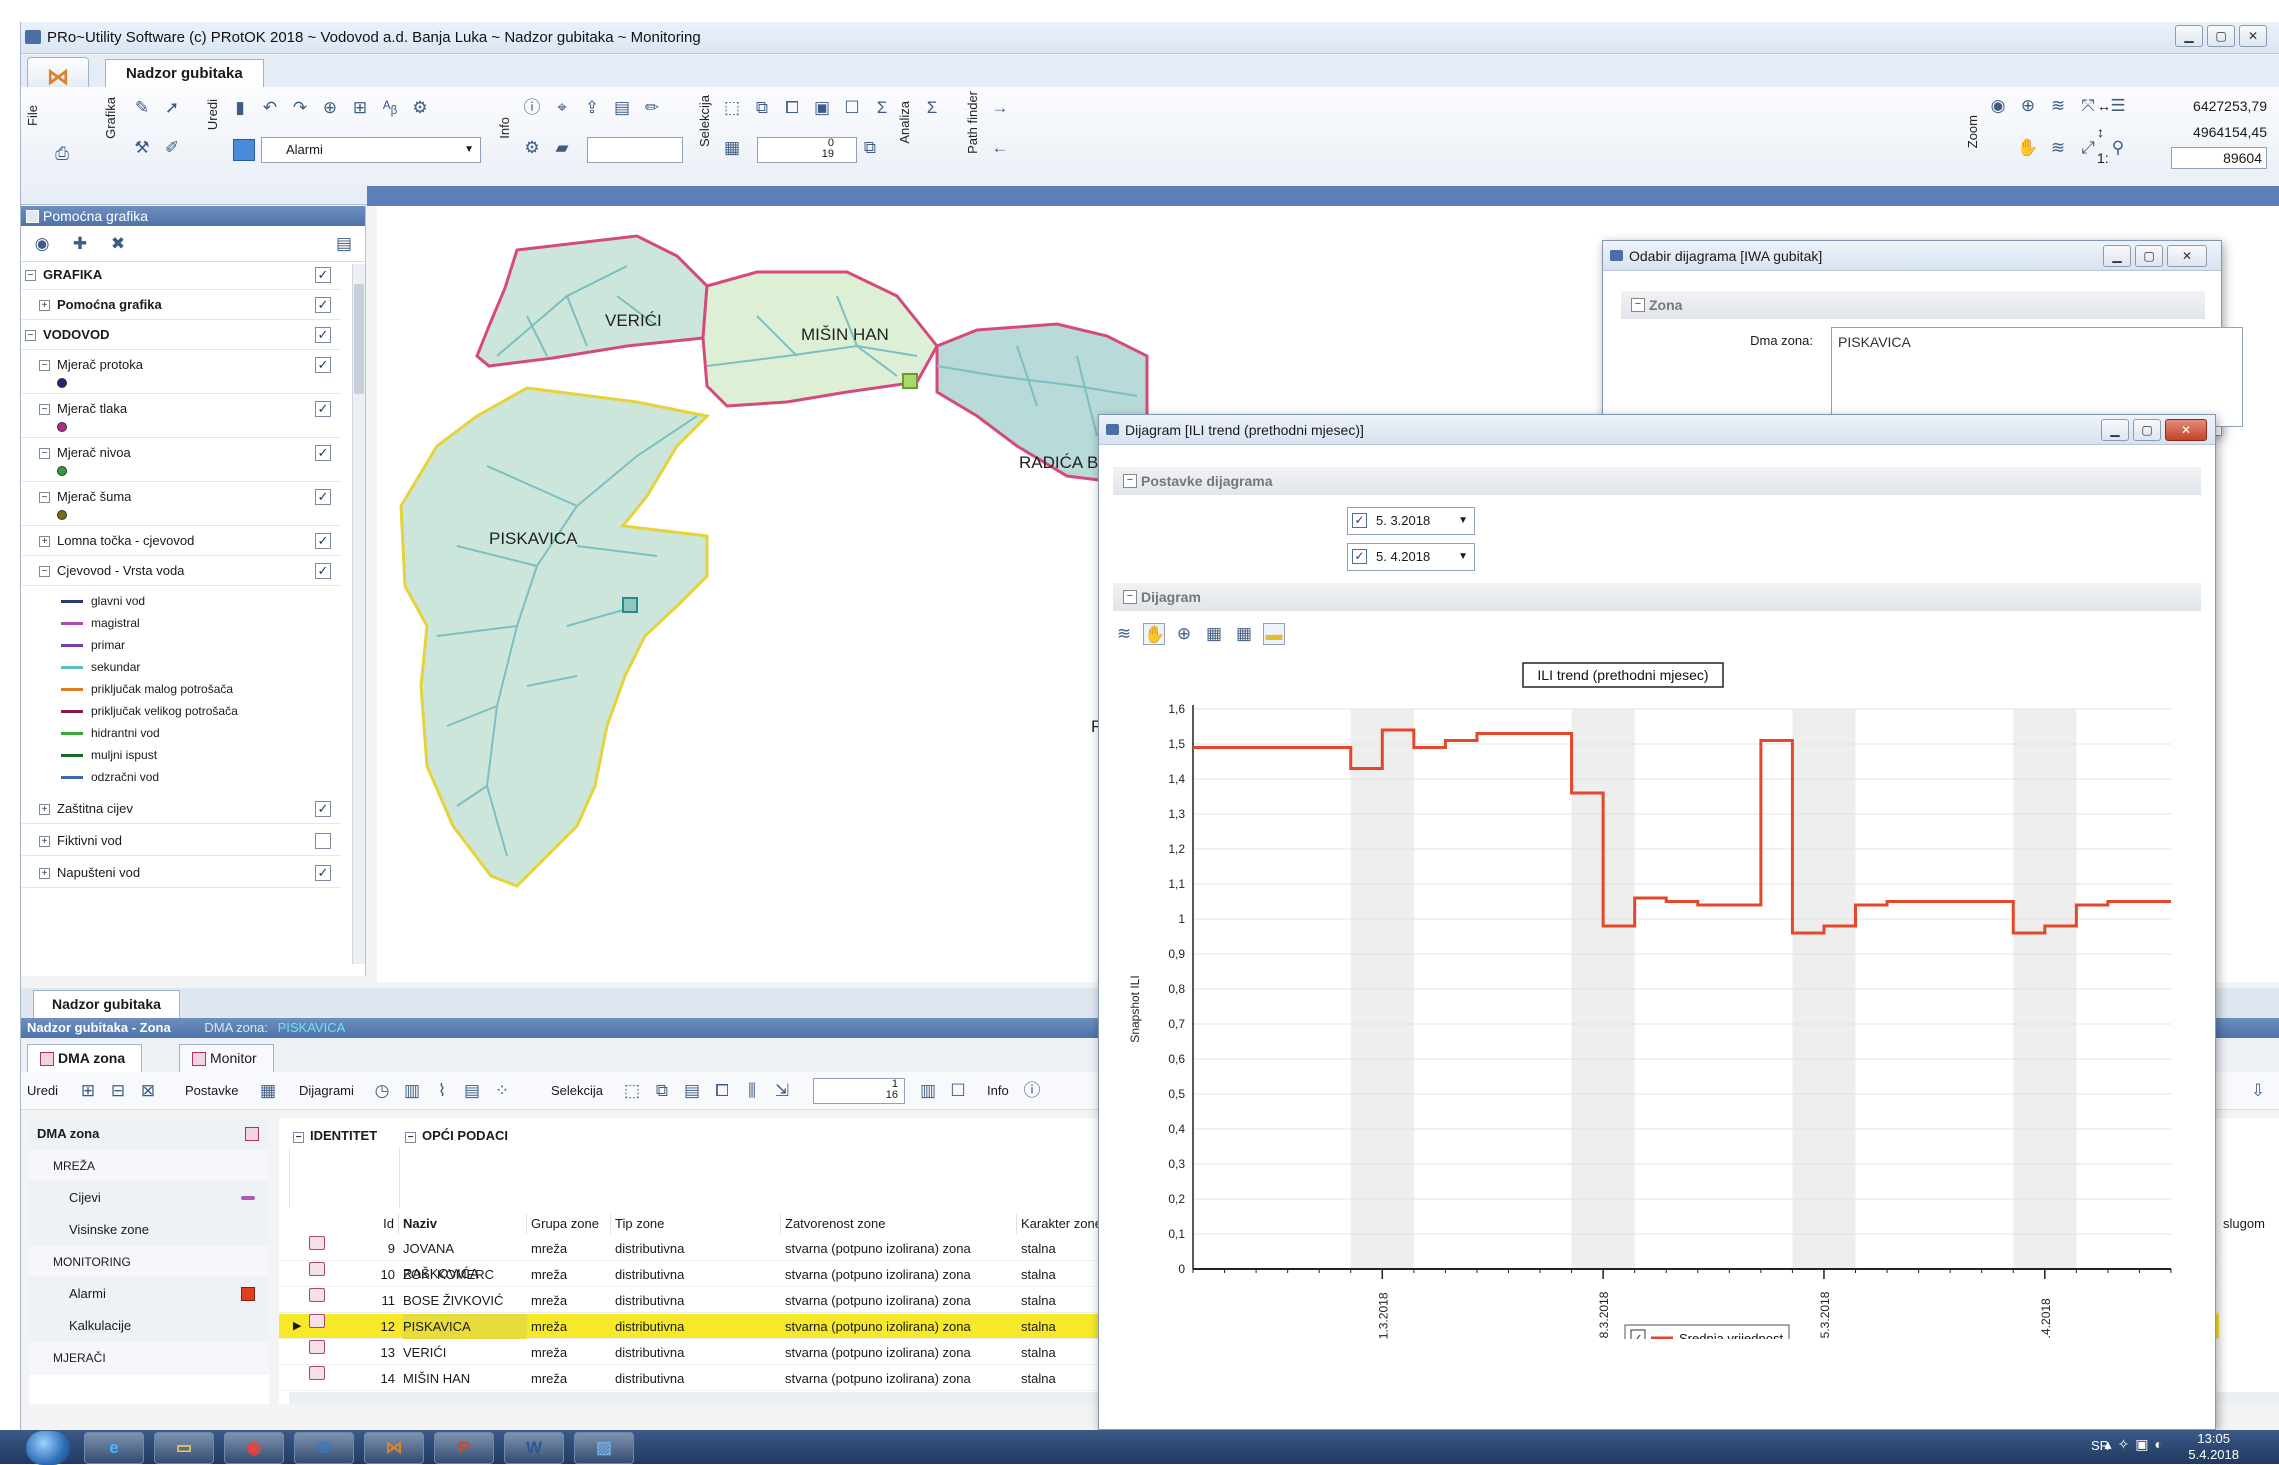 The height and width of the screenshot is (1465, 2279). I want to click on date-to-picker: ✓ 5. 4.2018 ▼, so click(1411, 557).